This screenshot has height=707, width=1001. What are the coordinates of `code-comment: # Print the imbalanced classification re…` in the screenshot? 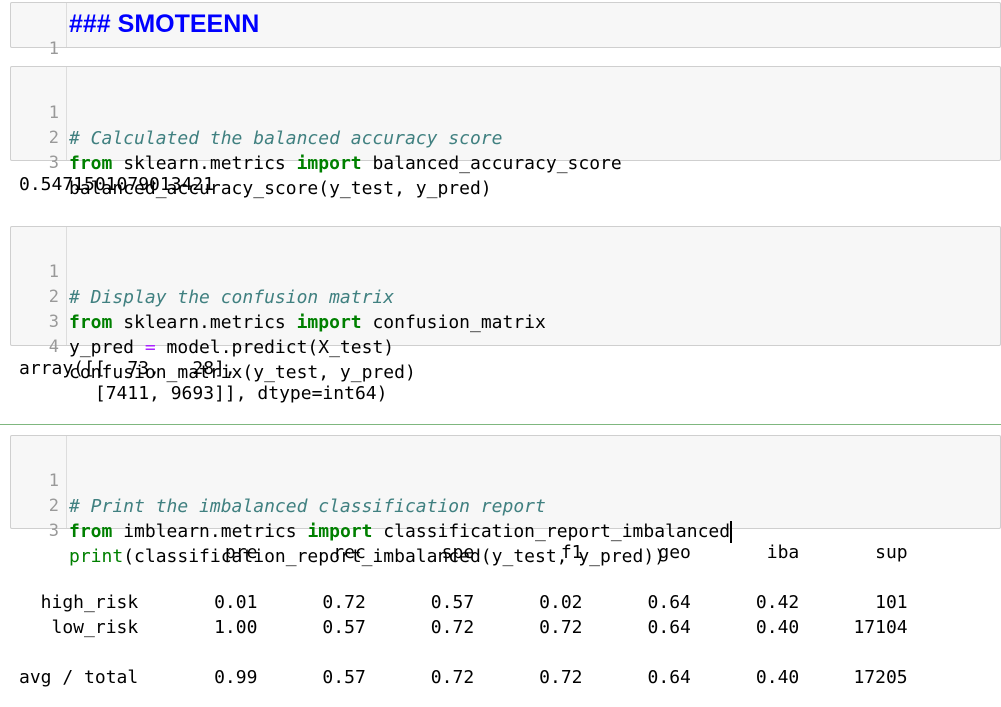 It's located at (307, 506).